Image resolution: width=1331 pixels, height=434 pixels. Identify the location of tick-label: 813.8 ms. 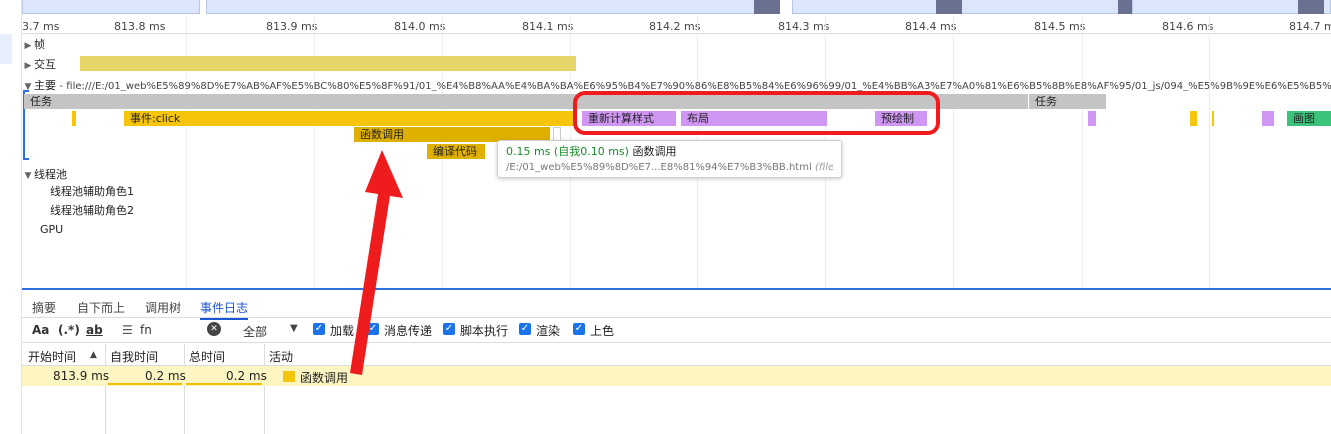
(140, 26).